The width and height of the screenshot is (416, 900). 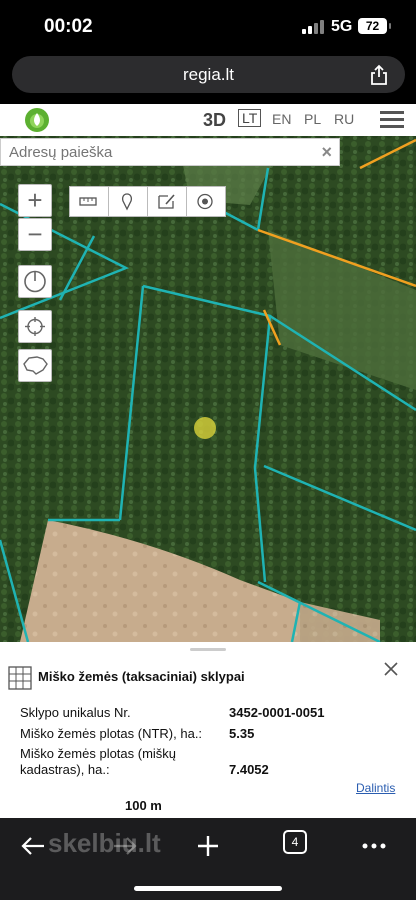 What do you see at coordinates (104, 843) in the screenshot?
I see `watermark: skelbiu.lt` at bounding box center [104, 843].